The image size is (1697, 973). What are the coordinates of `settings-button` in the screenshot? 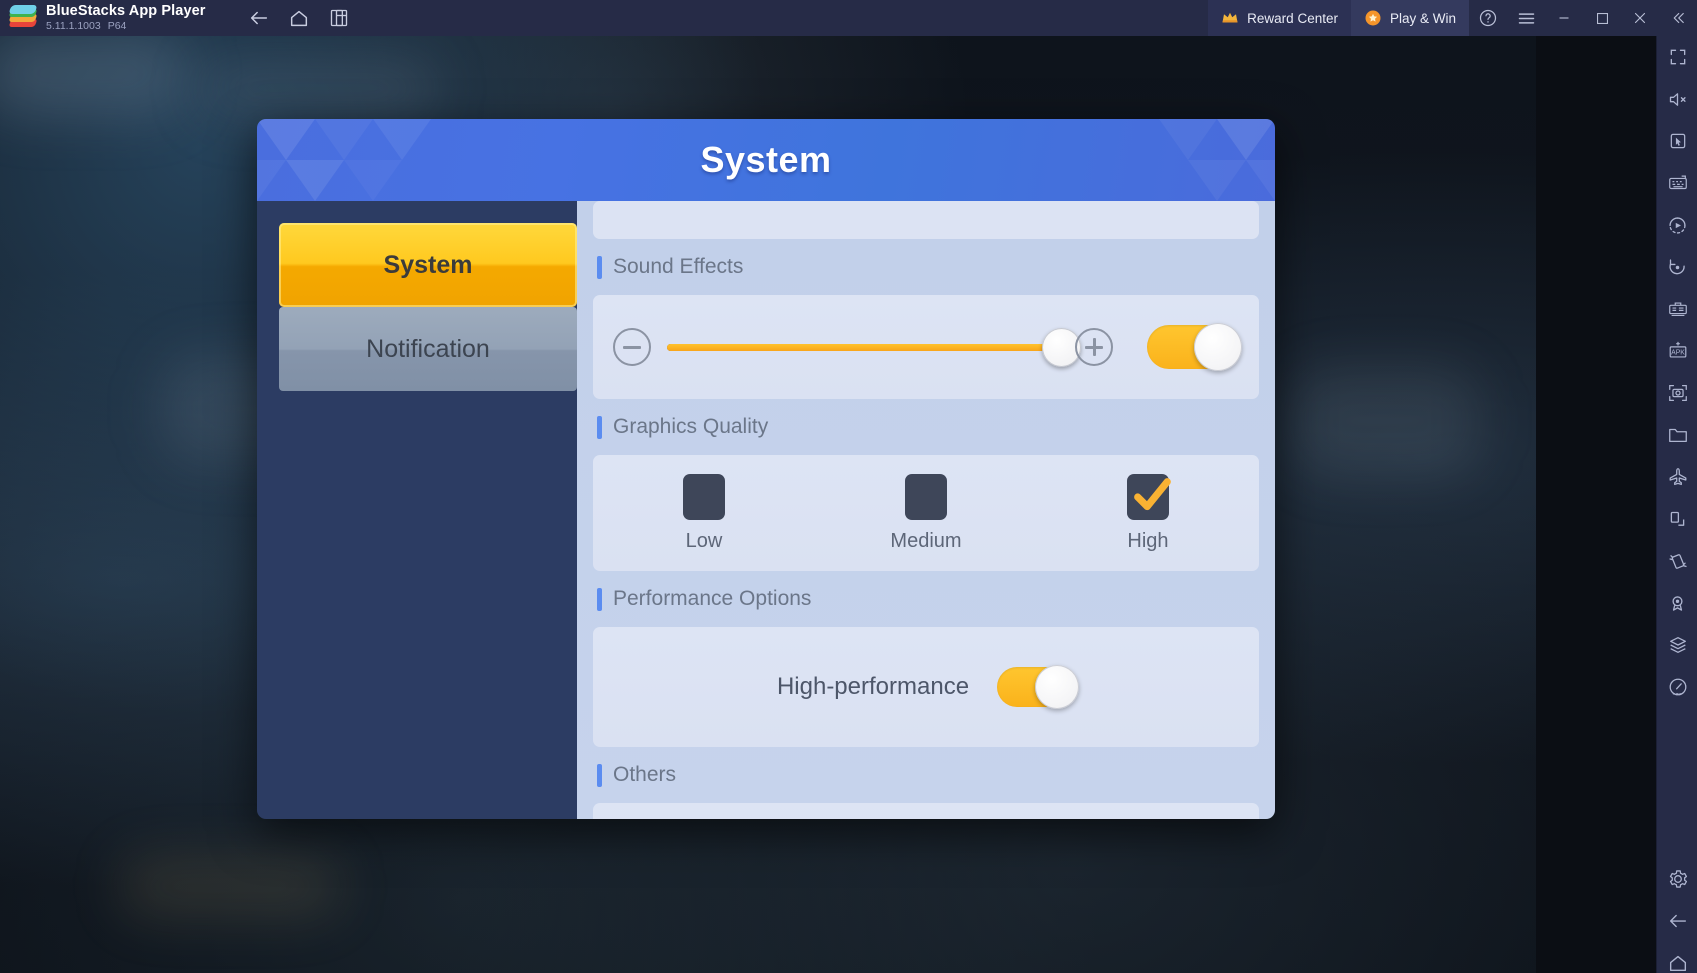 It's located at (1677, 879).